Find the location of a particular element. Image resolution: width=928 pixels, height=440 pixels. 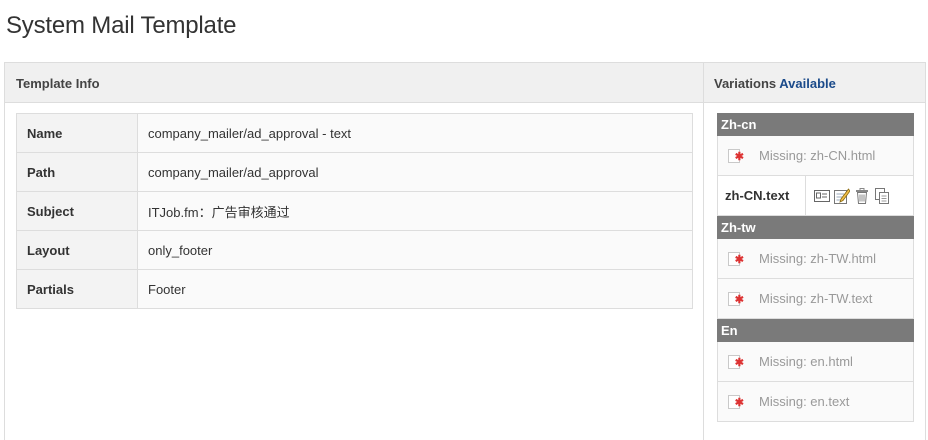

variation-group-zh-cn: Zh-cn is located at coordinates (815, 124).